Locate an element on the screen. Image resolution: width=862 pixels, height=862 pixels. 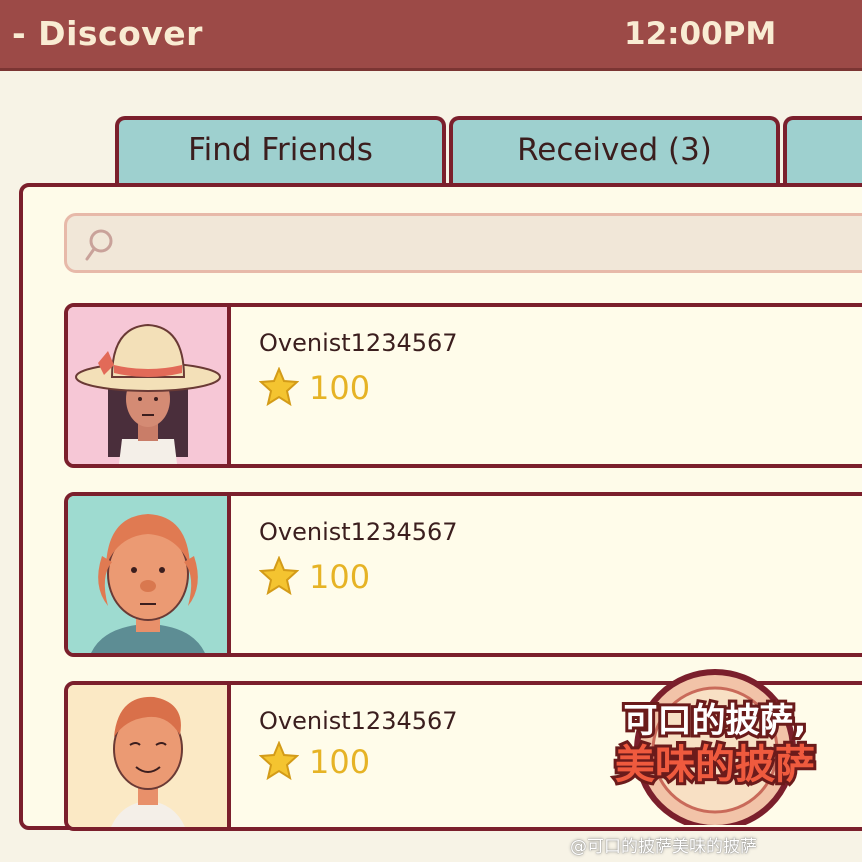
avatar-curly-man is located at coordinates (149, 574).